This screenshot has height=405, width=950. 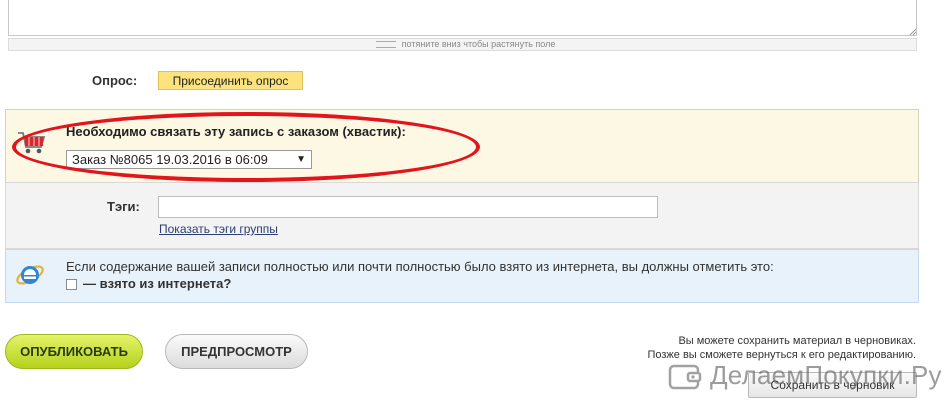 What do you see at coordinates (123, 206) in the screenshot?
I see `tags-label: Тэги:` at bounding box center [123, 206].